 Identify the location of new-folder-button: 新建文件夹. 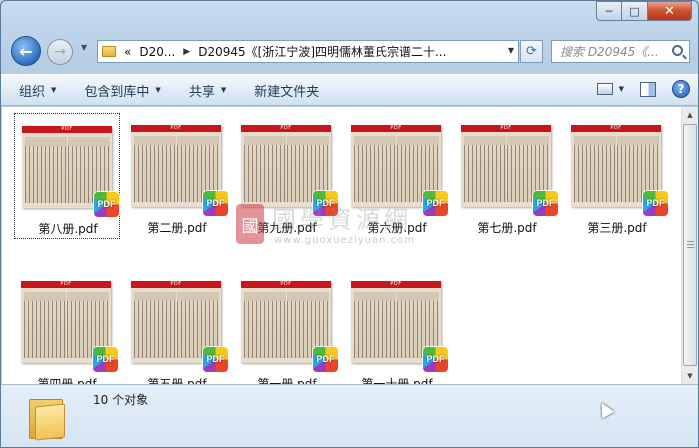
(286, 90).